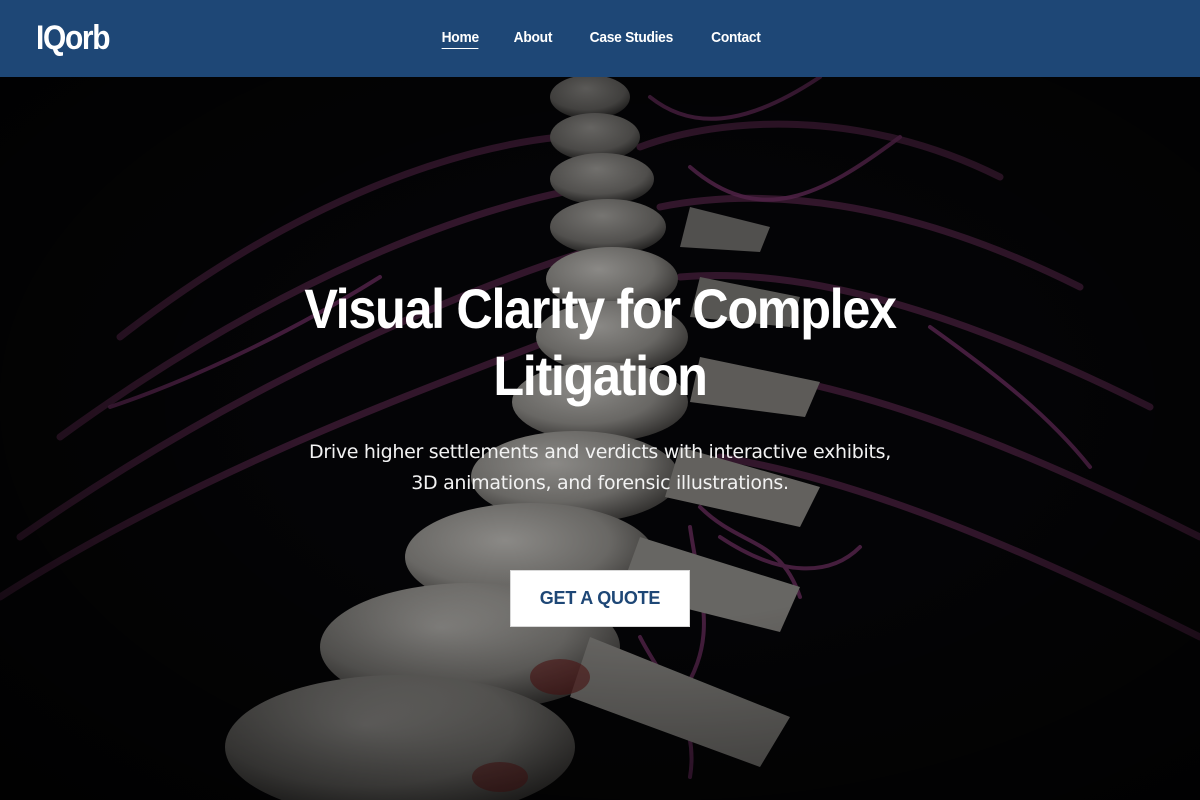 This screenshot has width=1200, height=800. What do you see at coordinates (600, 598) in the screenshot?
I see `get-a-quote-button: GET A QUOTE` at bounding box center [600, 598].